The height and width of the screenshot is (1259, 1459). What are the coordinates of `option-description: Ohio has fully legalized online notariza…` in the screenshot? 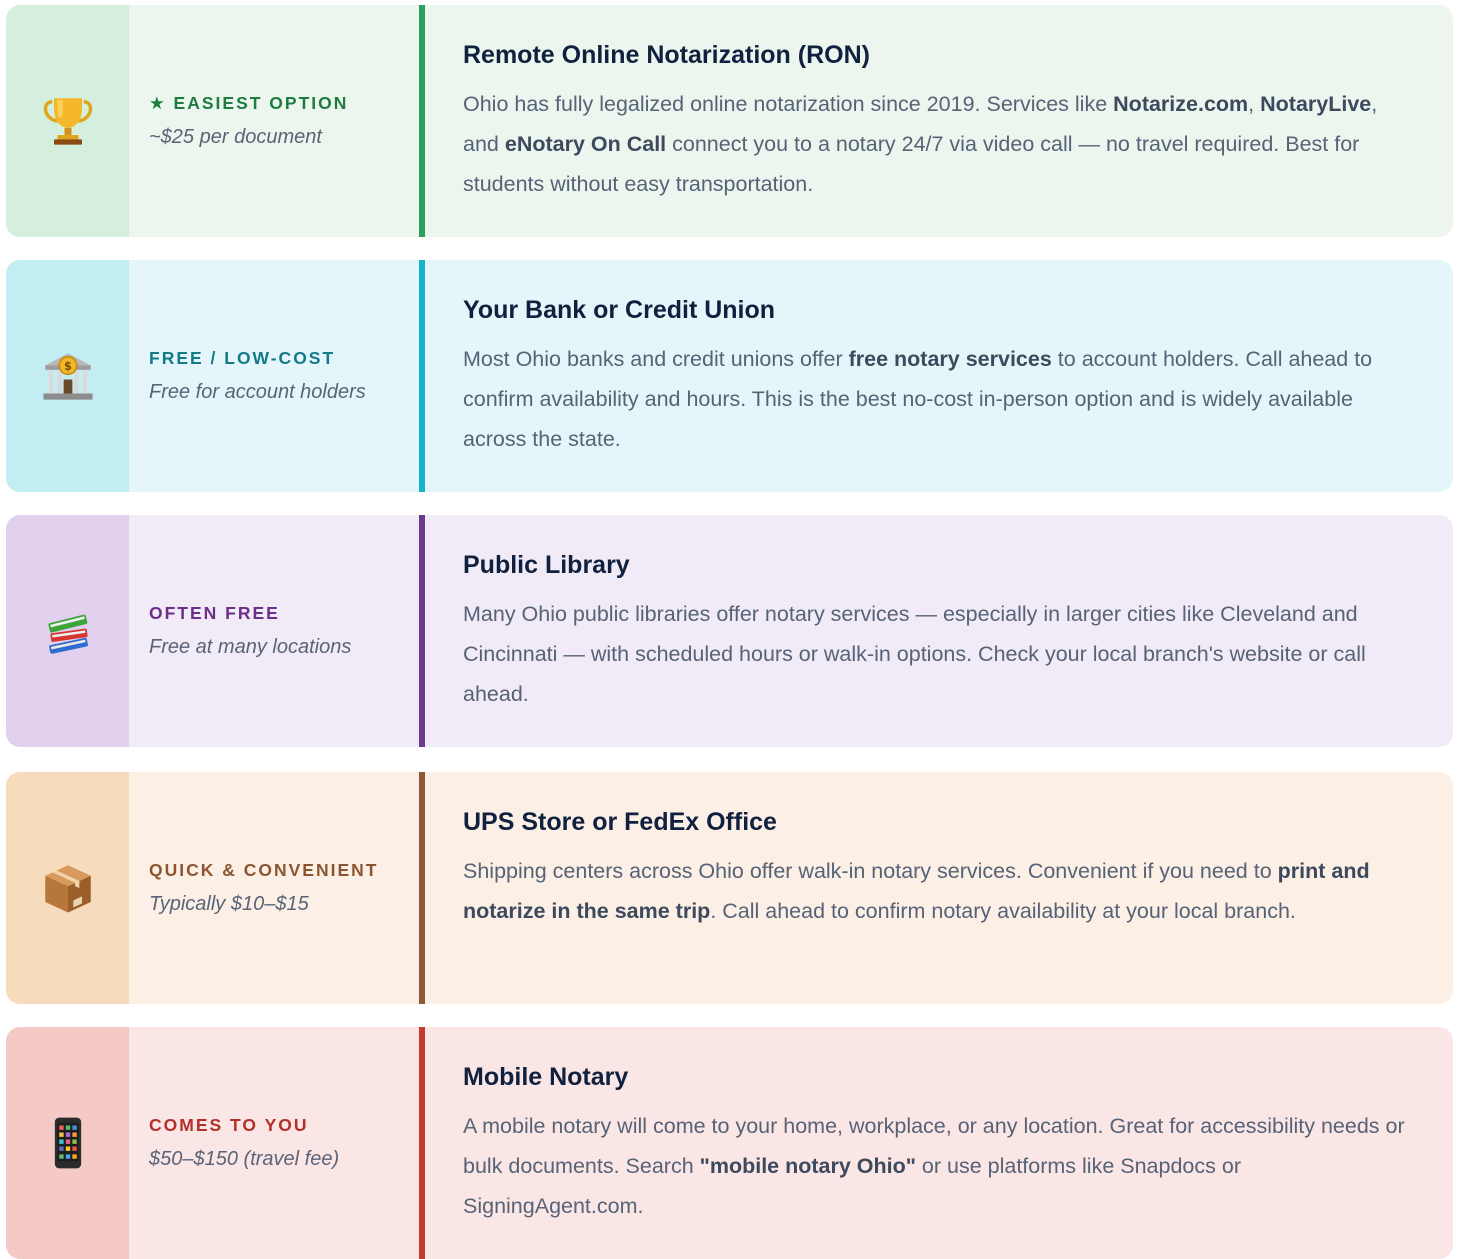 It's located at (936, 144).